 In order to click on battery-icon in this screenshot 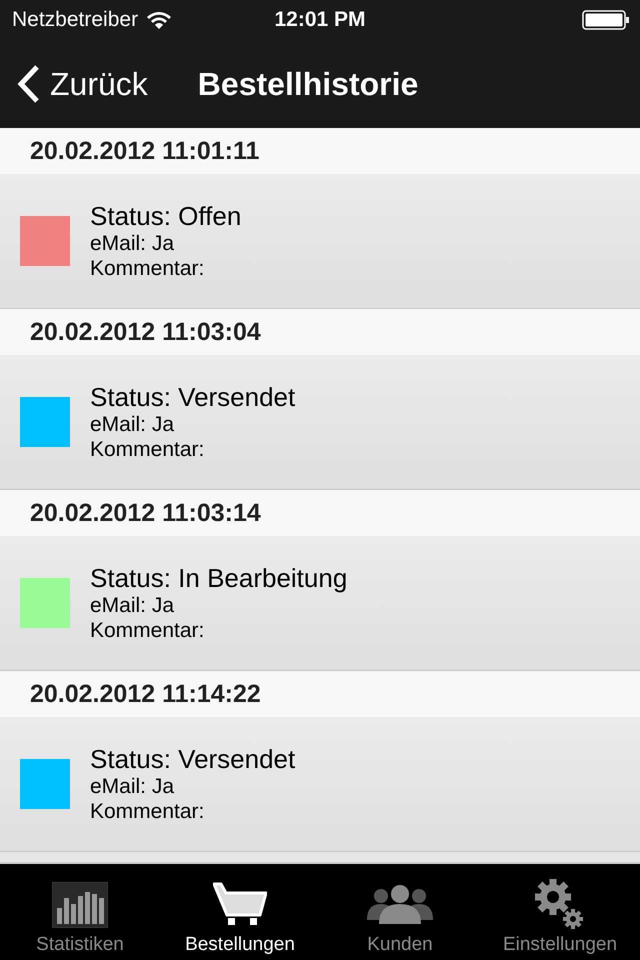, I will do `click(606, 20)`.